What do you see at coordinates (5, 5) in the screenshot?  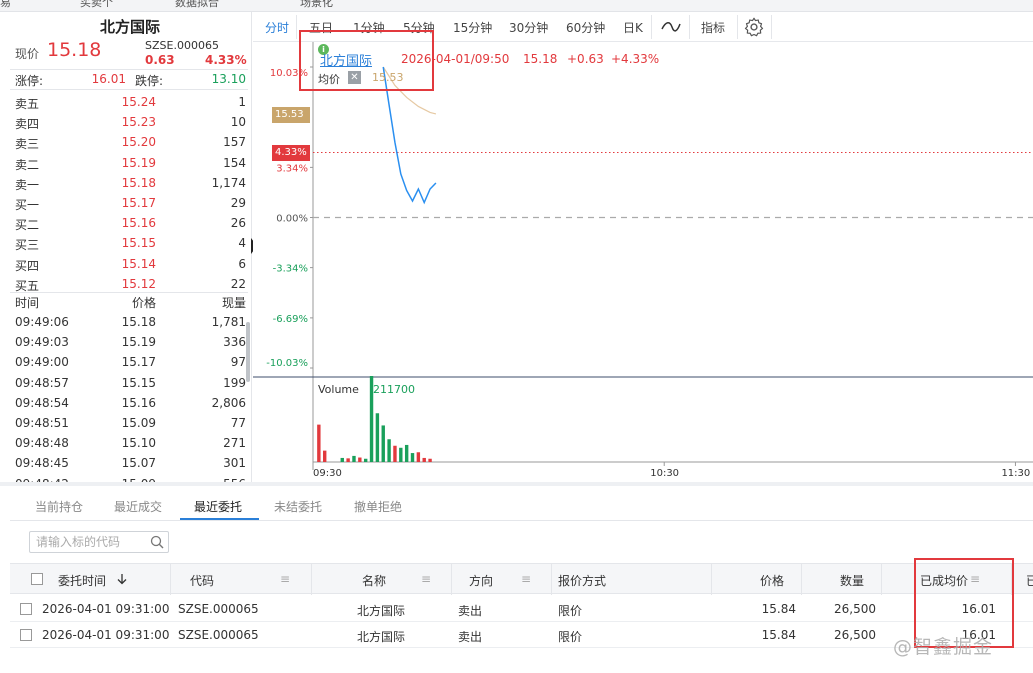 I see `top-menu-item: 易` at bounding box center [5, 5].